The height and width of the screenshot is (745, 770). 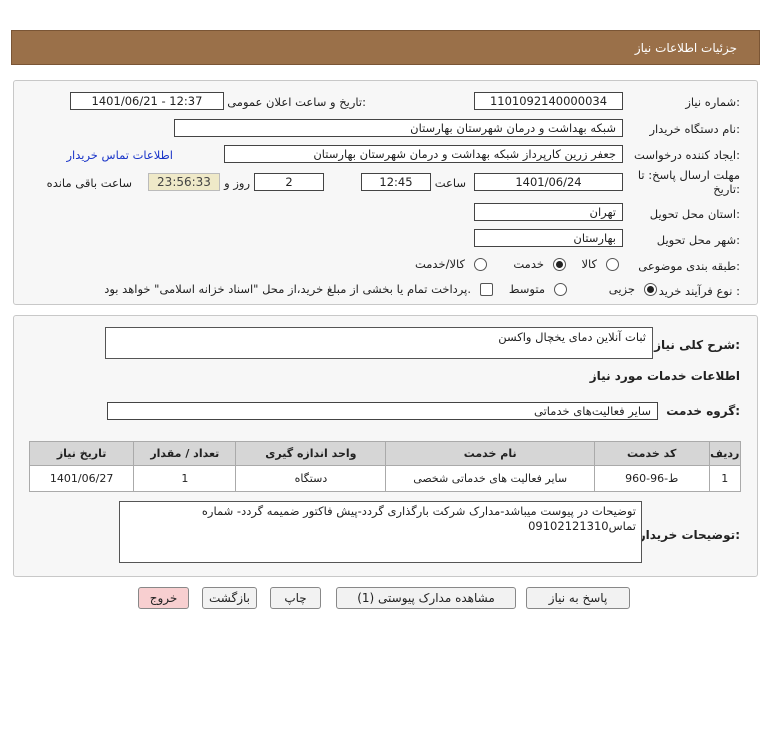 What do you see at coordinates (486, 289) in the screenshot?
I see `treasury-checkbox` at bounding box center [486, 289].